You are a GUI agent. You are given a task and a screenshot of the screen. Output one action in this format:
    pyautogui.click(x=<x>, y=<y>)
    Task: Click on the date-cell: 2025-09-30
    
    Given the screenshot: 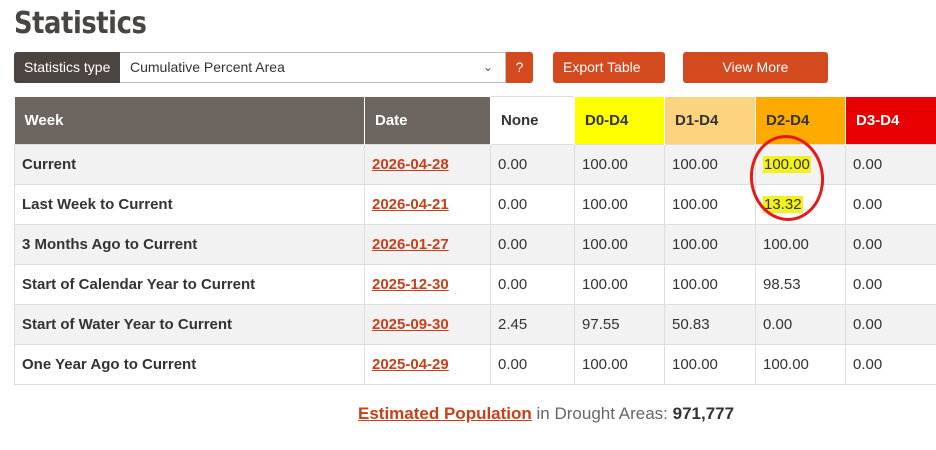 What is the action you would take?
    pyautogui.click(x=427, y=324)
    